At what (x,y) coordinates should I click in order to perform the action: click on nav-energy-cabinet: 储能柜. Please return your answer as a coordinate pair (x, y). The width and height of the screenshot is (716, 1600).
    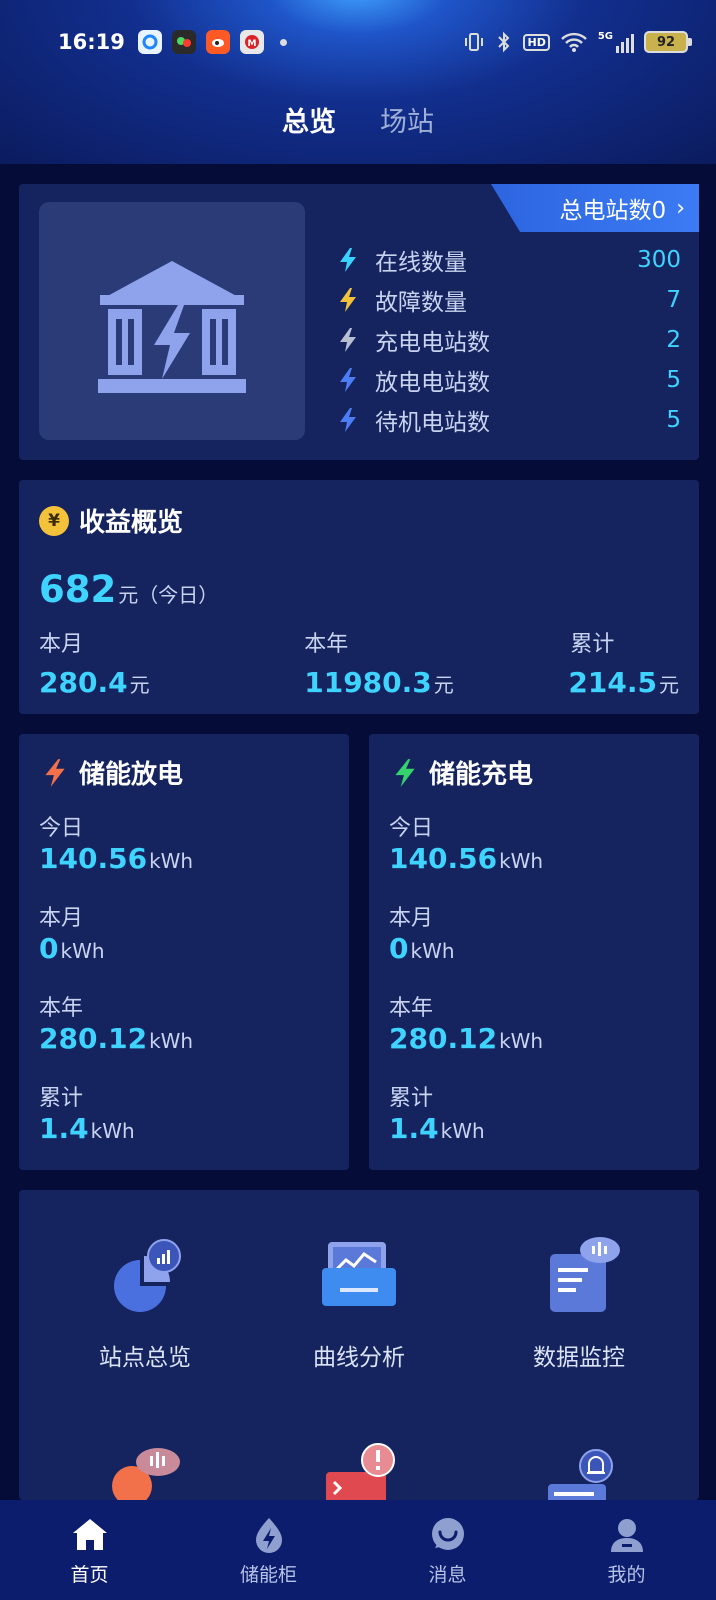
    Looking at the image, I should click on (268, 1550).